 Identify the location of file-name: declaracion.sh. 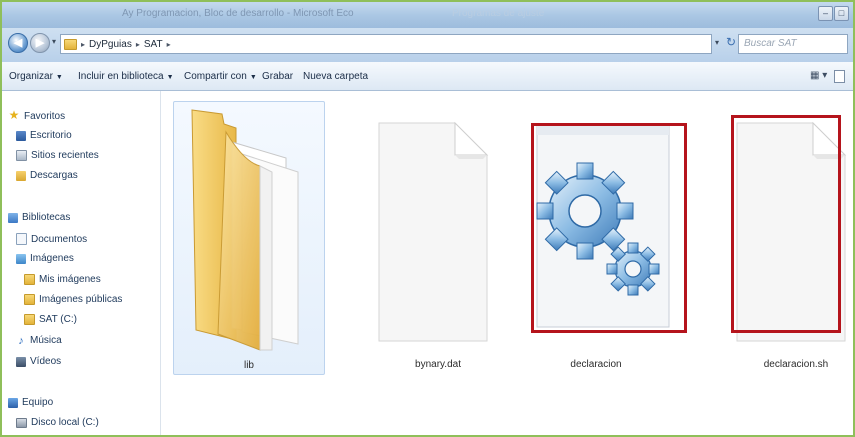
(796, 364).